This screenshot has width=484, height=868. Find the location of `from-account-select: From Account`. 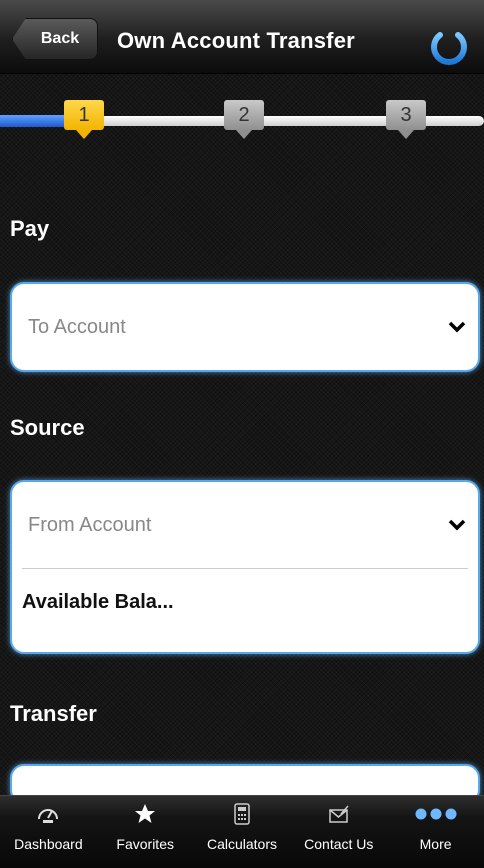

from-account-select: From Account is located at coordinates (245, 525).